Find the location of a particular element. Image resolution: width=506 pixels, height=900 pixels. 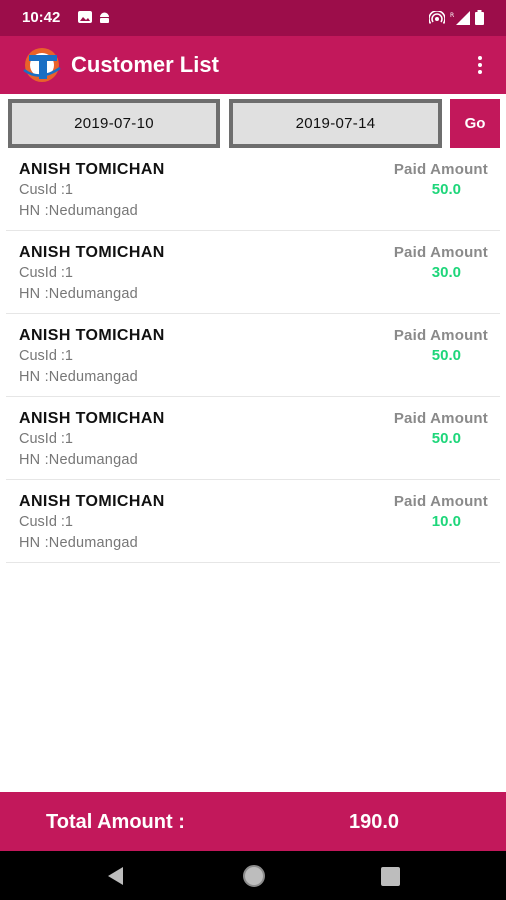

navigation-bar is located at coordinates (253, 875).